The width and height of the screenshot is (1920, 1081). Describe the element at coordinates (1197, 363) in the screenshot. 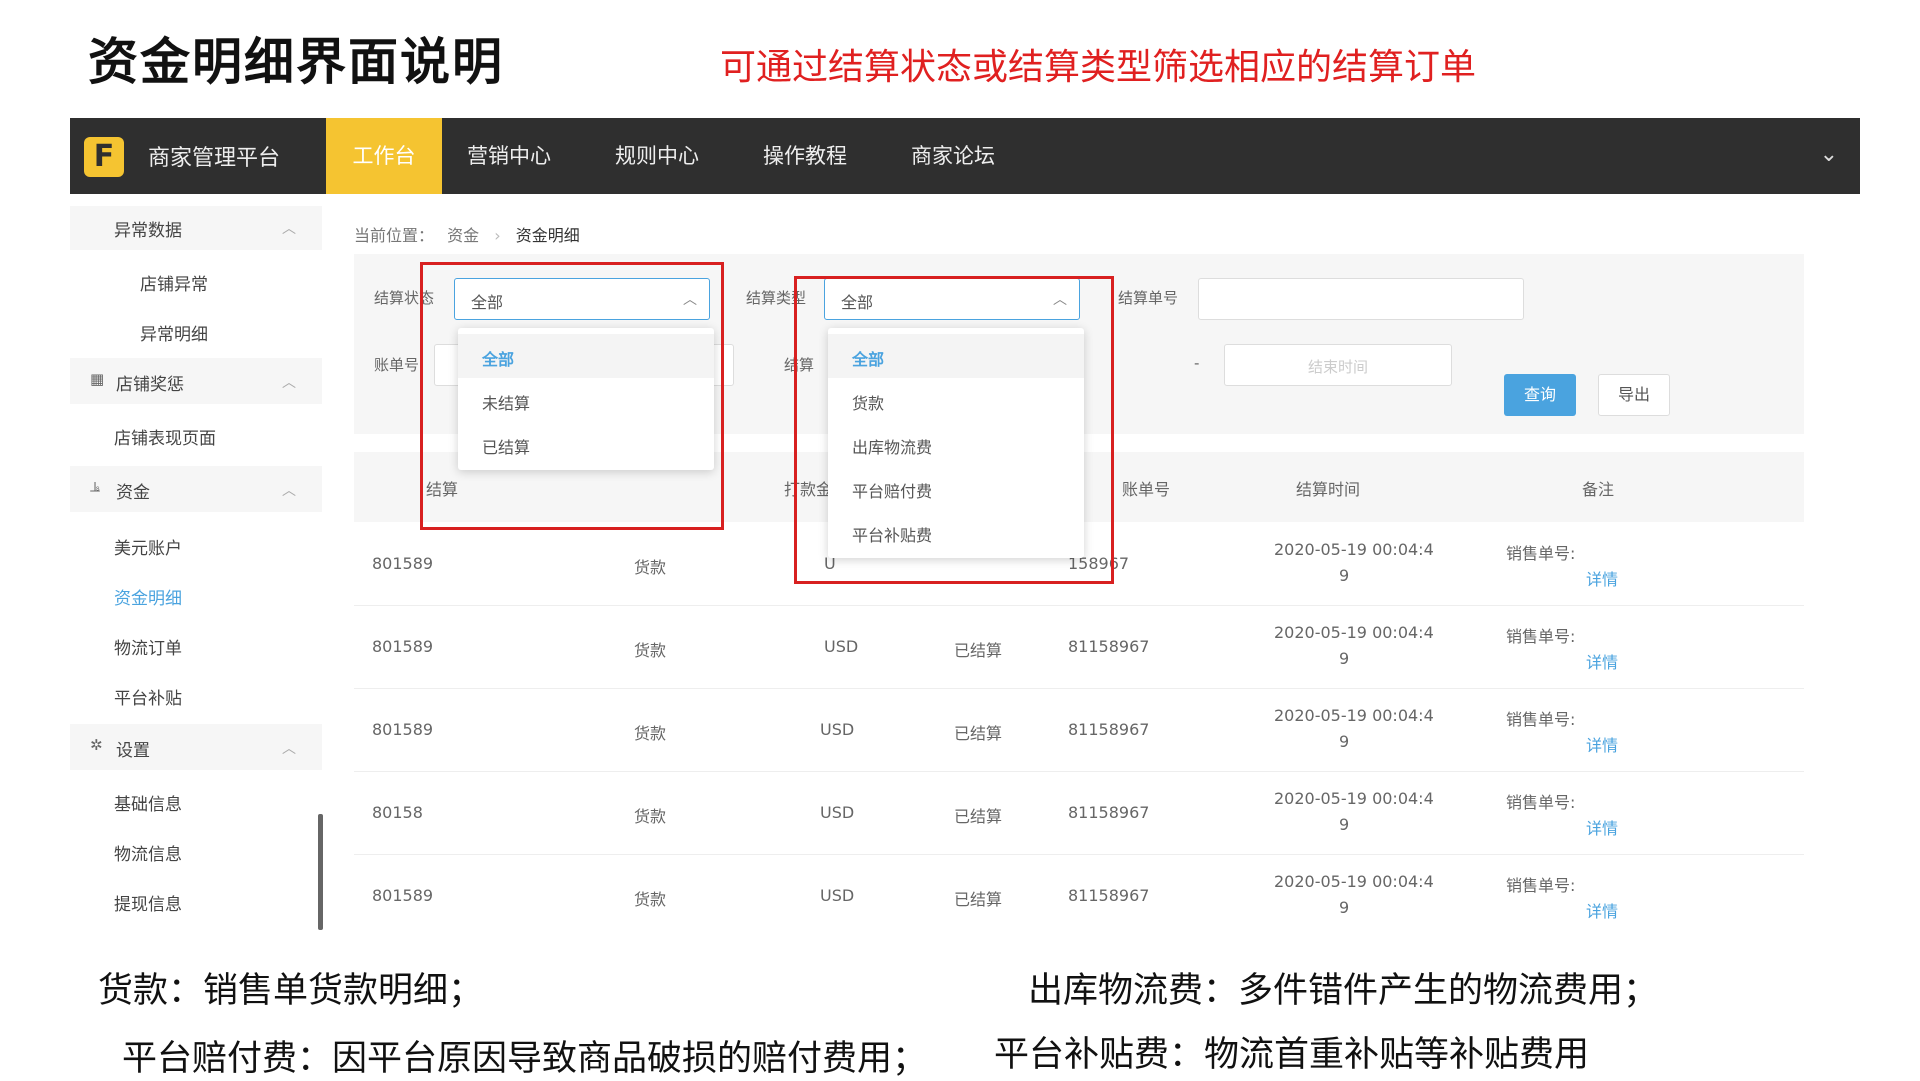

I see `date-range-dash: -` at that location.